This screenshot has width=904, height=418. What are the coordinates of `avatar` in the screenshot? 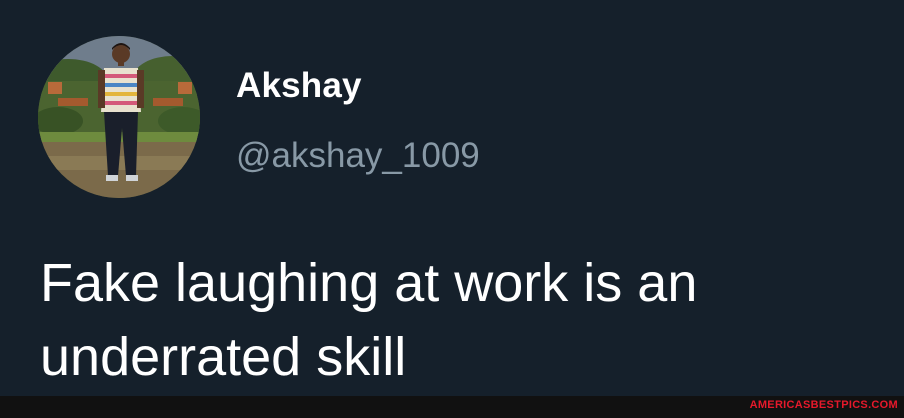 It's located at (119, 117).